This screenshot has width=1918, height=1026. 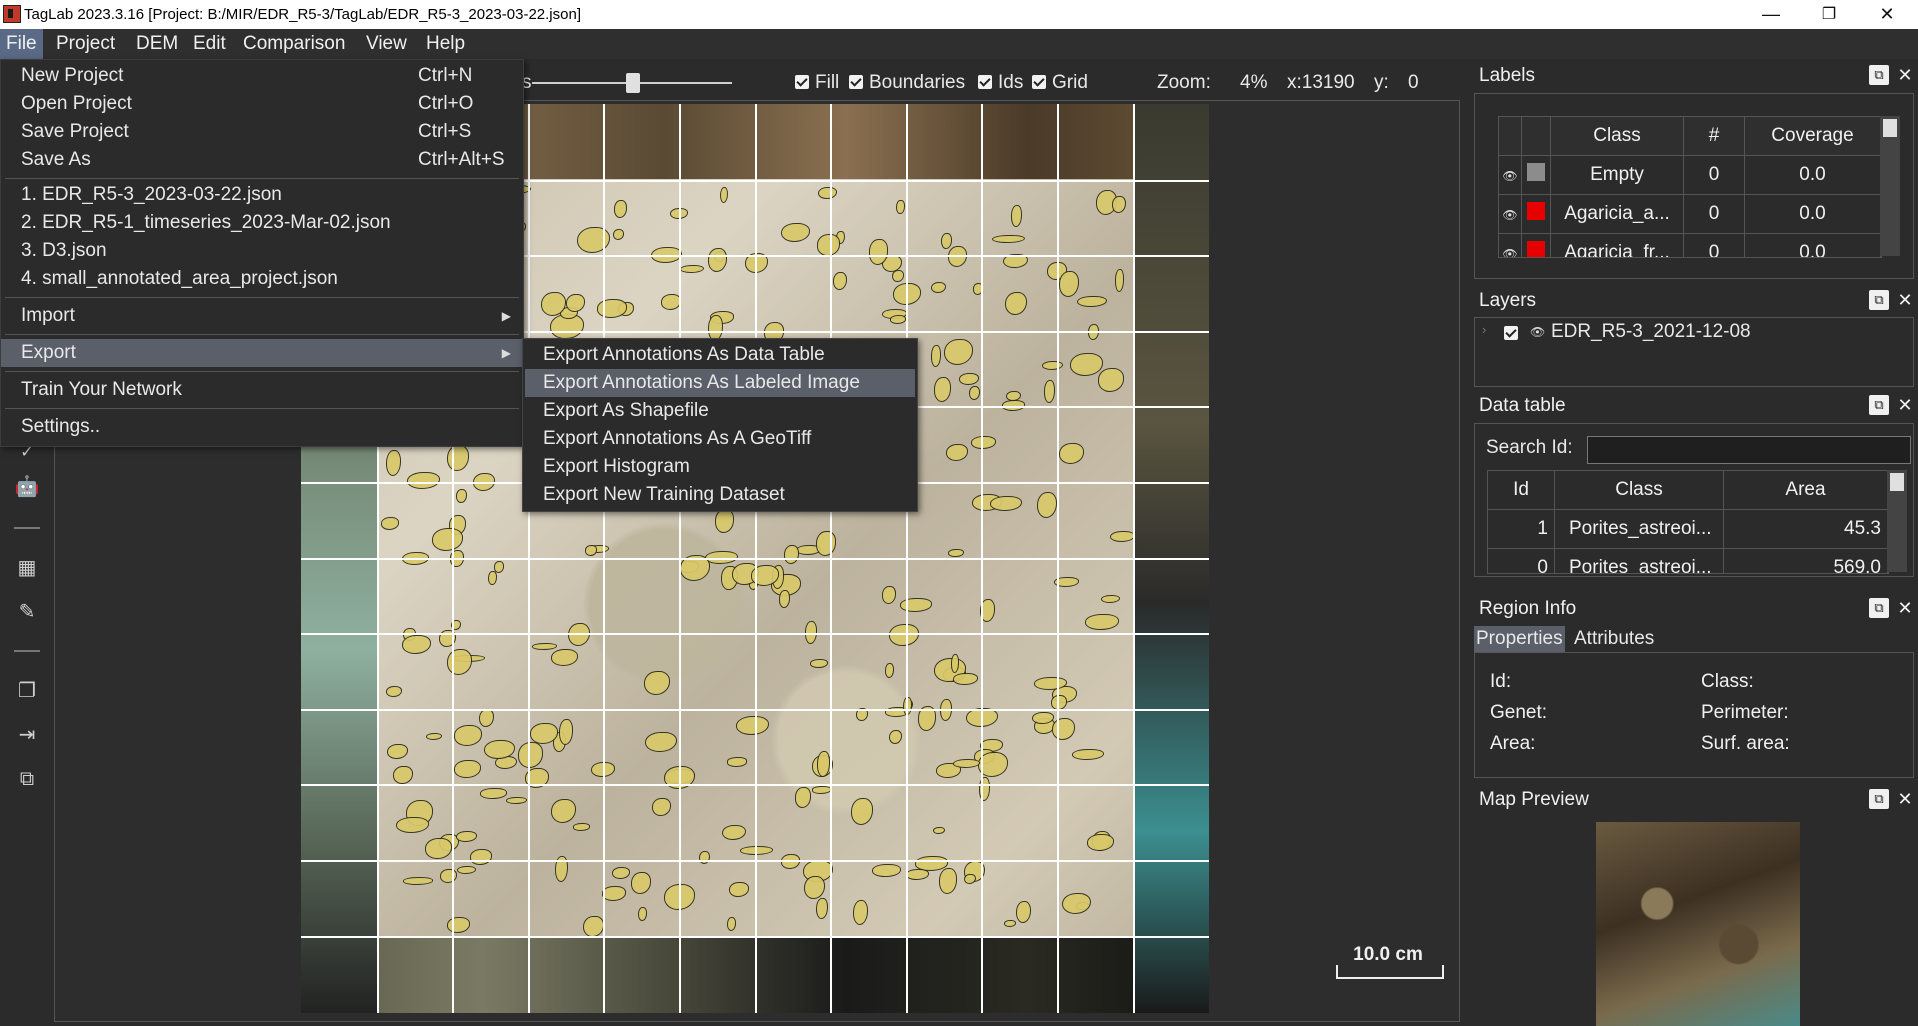 I want to click on export-labeled-image: Export Annotations As Labeled Image, so click(x=720, y=383).